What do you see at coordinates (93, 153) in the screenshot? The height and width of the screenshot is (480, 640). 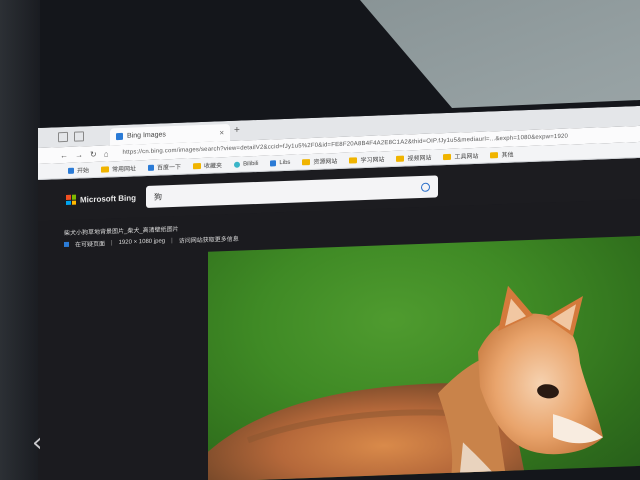 I see `refresh-icon: ↻` at bounding box center [93, 153].